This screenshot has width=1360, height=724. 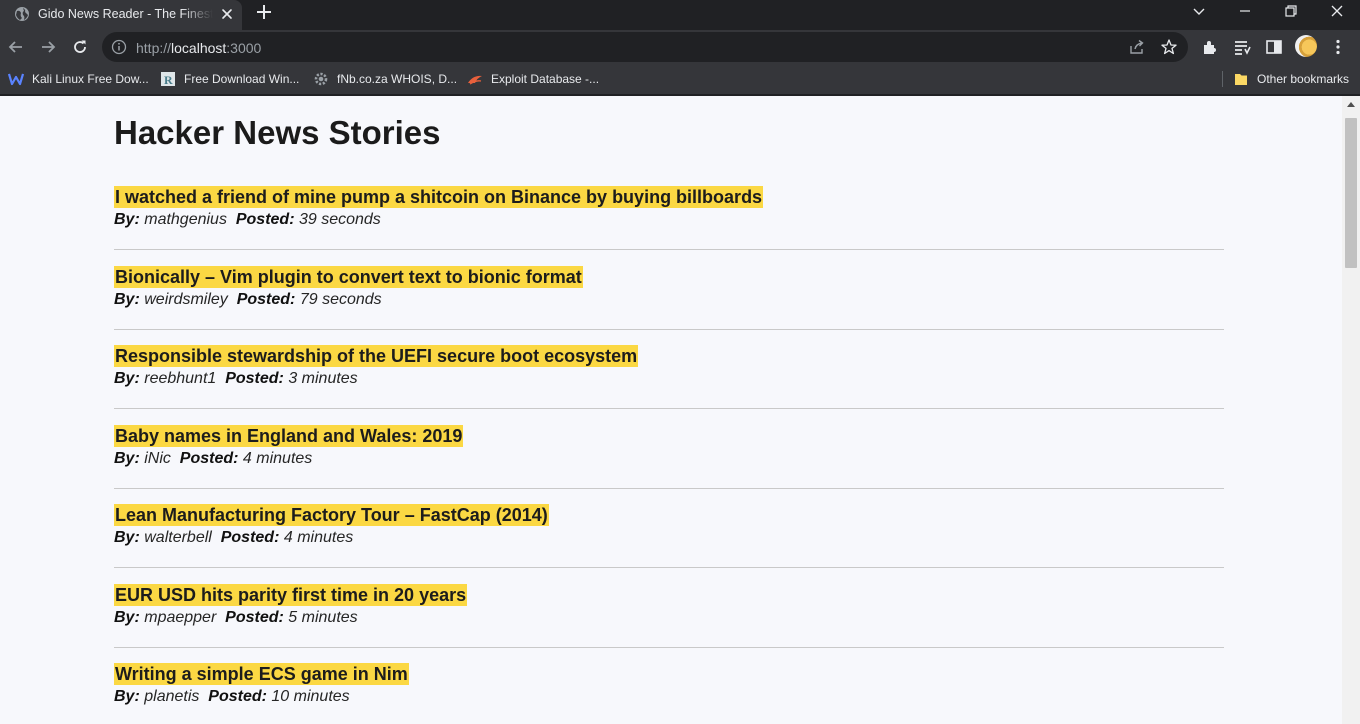 I want to click on page-title: Hacker News Stories, so click(x=277, y=132).